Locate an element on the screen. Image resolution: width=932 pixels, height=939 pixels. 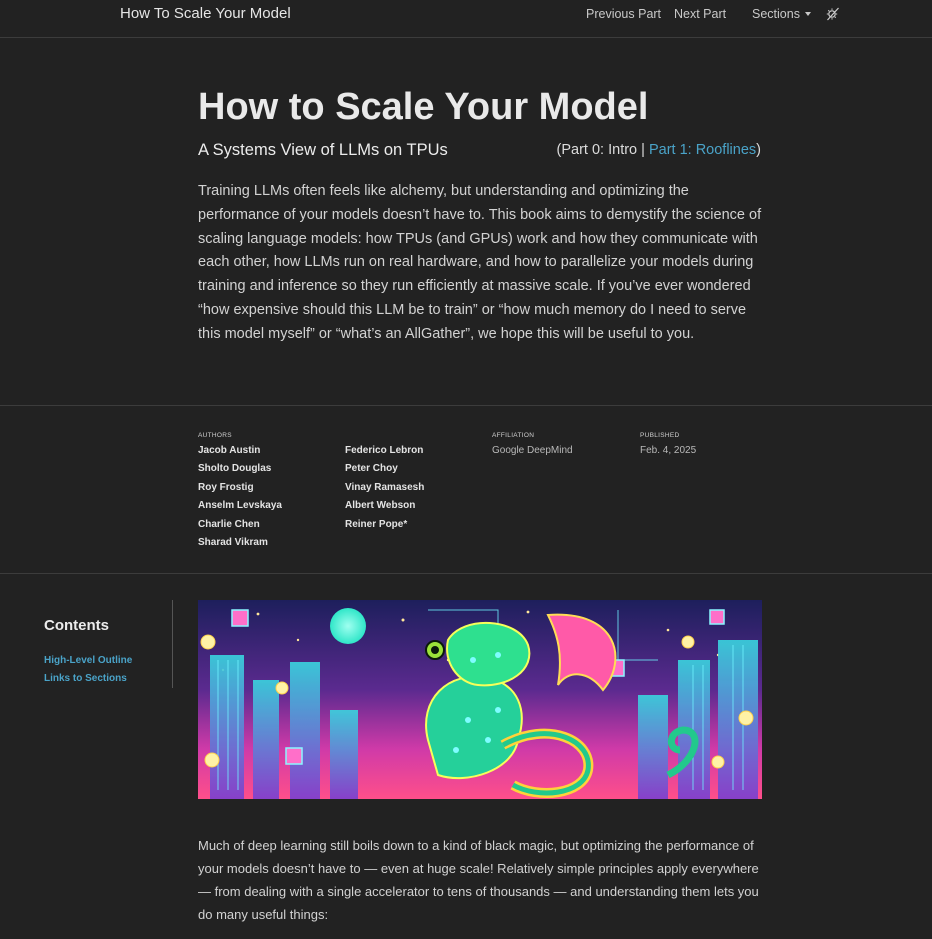
toc-link-links-to-sections: Links to Sections is located at coordinates (85, 678).